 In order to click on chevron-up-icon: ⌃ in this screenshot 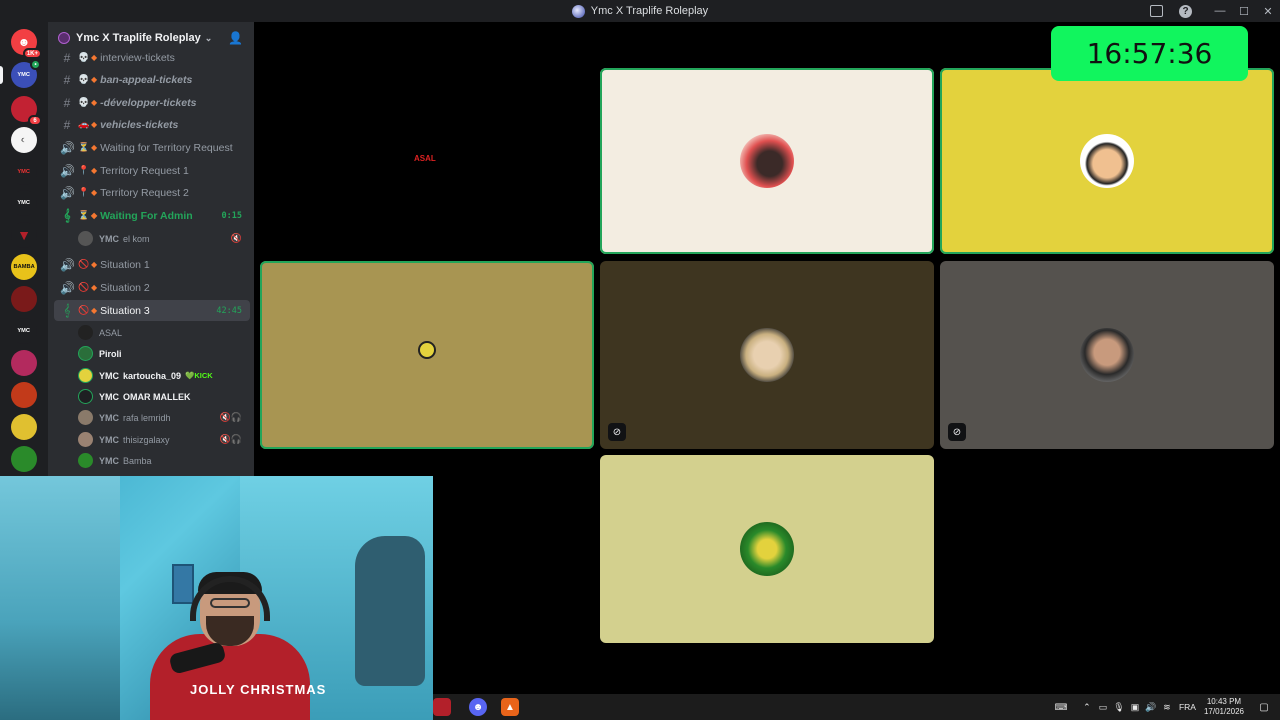, I will do `click(1087, 707)`.